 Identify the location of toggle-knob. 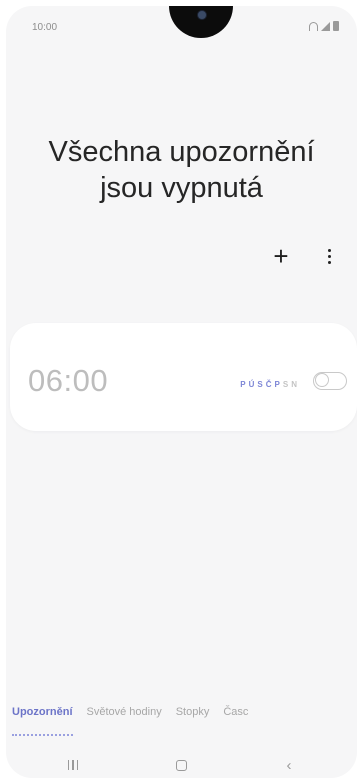
(322, 380).